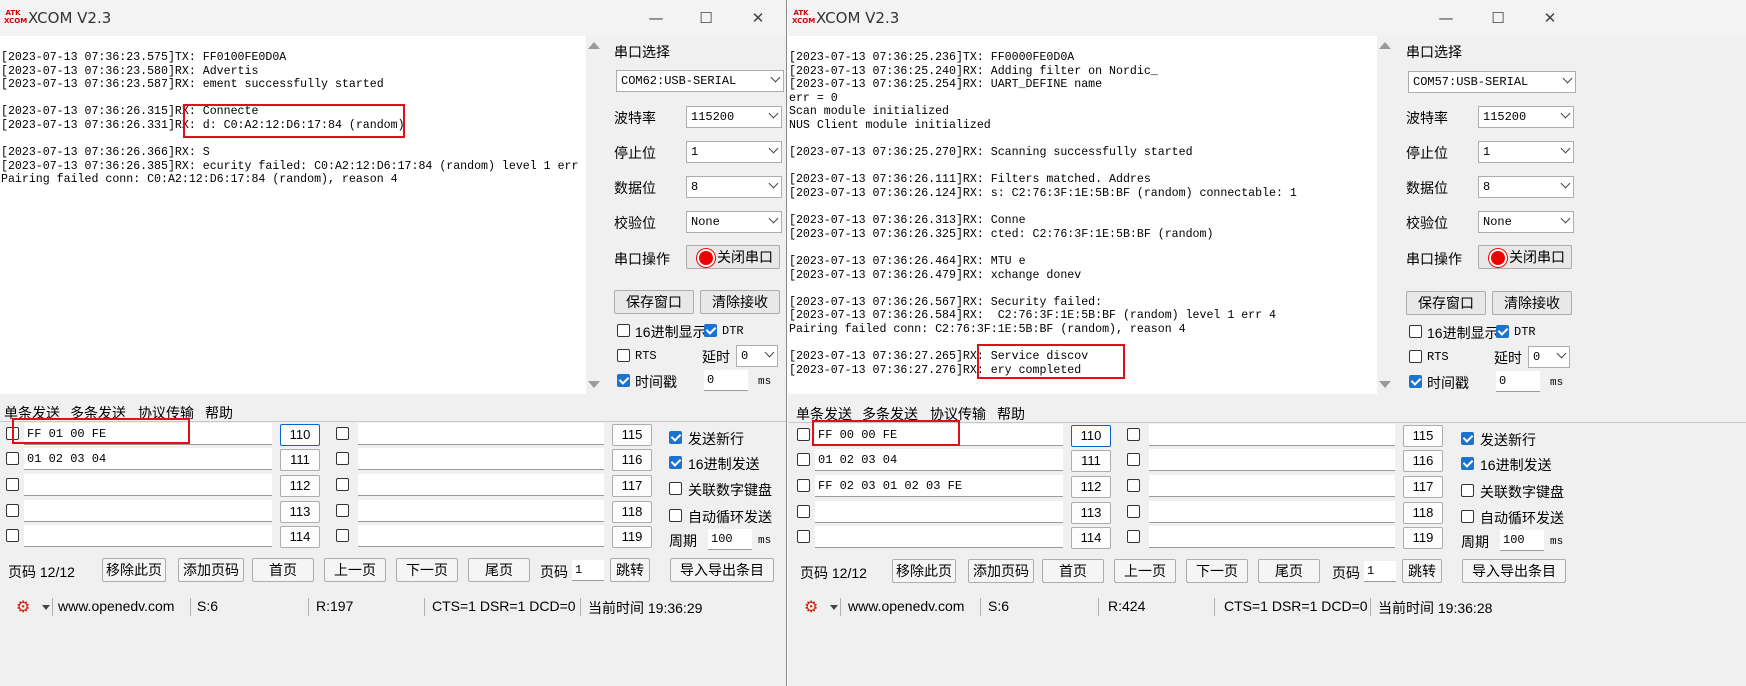 This screenshot has height=686, width=1746. I want to click on hex-send-checkbox, so click(675, 462).